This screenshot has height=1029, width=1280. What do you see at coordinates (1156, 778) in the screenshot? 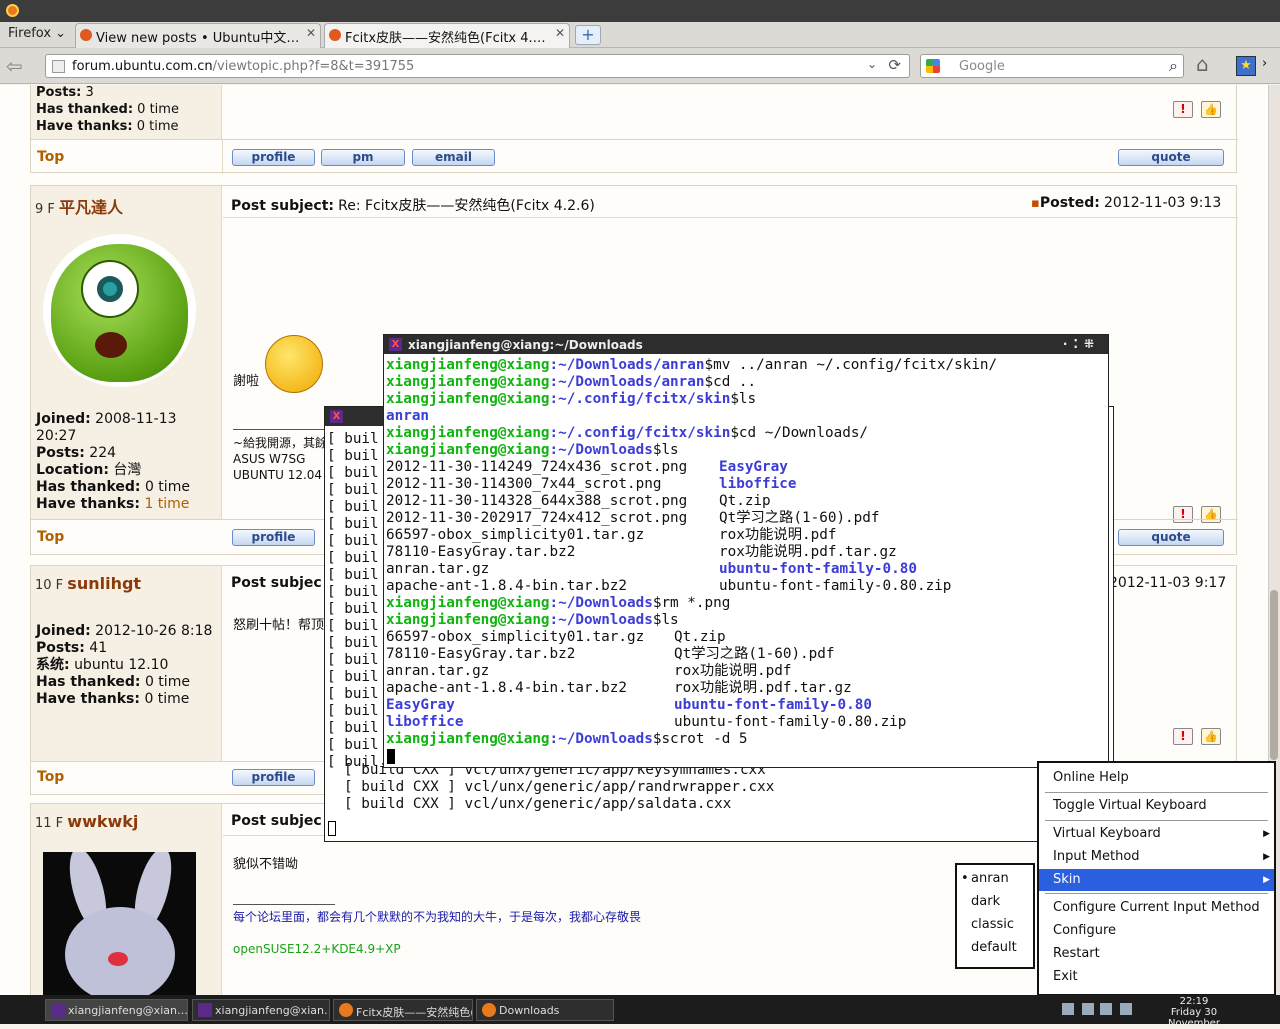
I see `menu-online-help: Online Help` at bounding box center [1156, 778].